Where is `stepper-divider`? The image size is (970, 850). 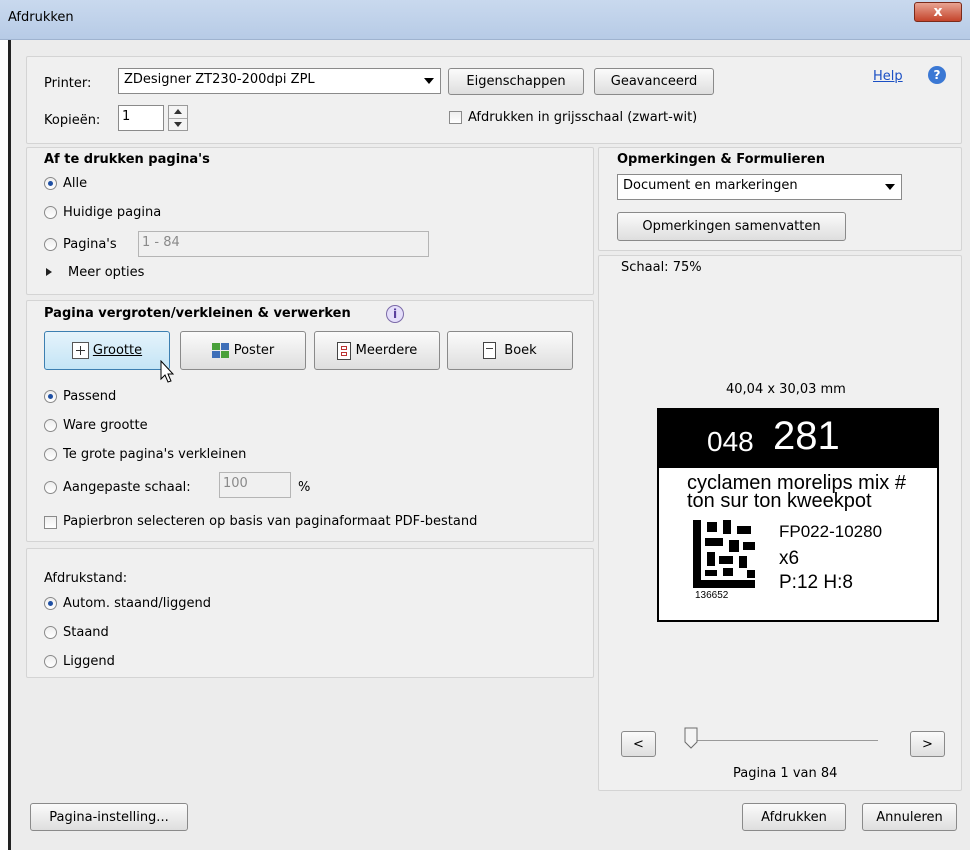
stepper-divider is located at coordinates (178, 118).